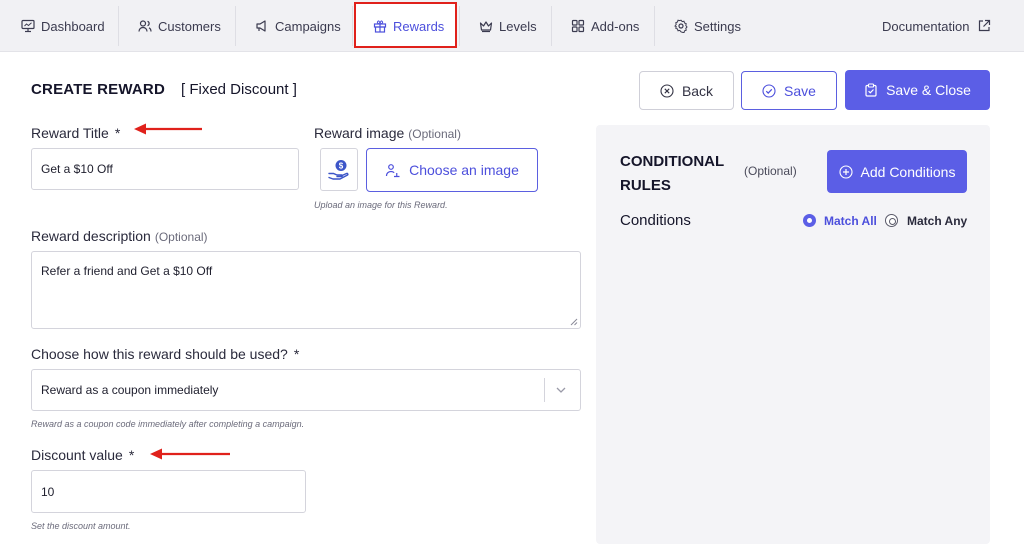  Describe the element at coordinates (926, 26) in the screenshot. I see `documentation-label: Documentation` at that location.